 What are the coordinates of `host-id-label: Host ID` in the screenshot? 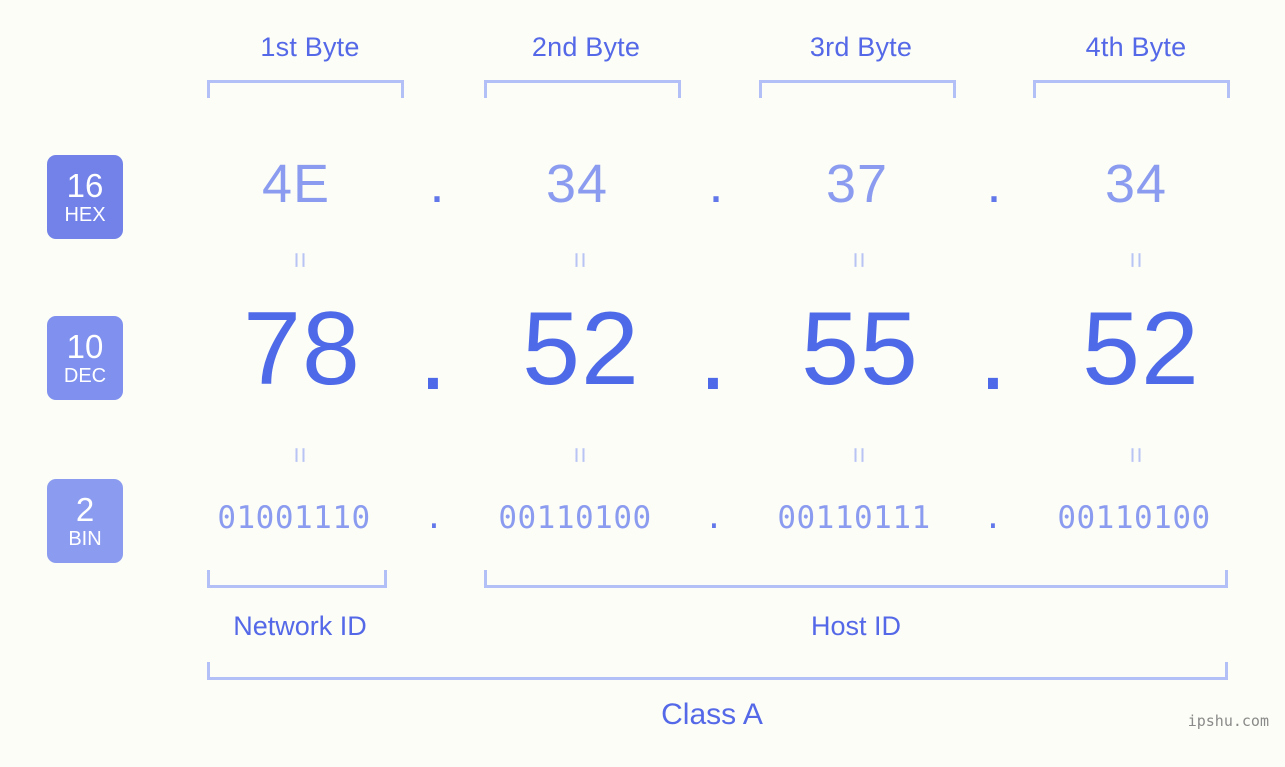 It's located at (856, 626).